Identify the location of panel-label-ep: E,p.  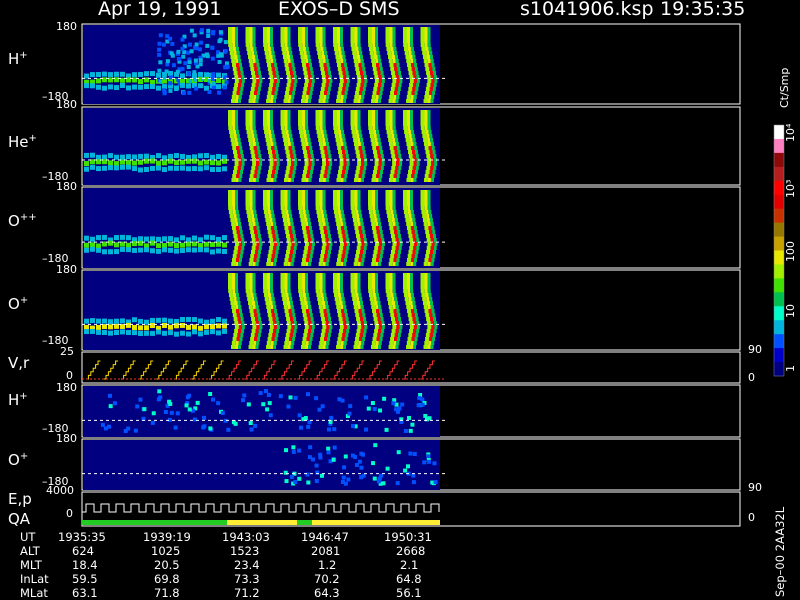
(20, 499).